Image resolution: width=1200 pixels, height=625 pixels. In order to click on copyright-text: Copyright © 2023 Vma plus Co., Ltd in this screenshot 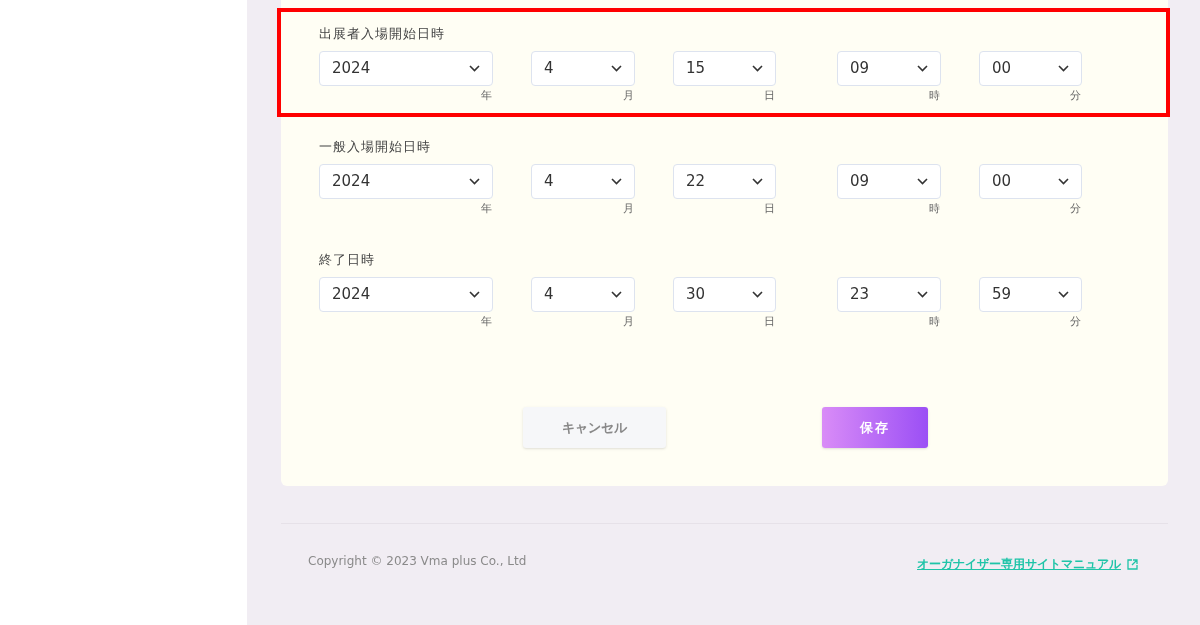, I will do `click(417, 561)`.